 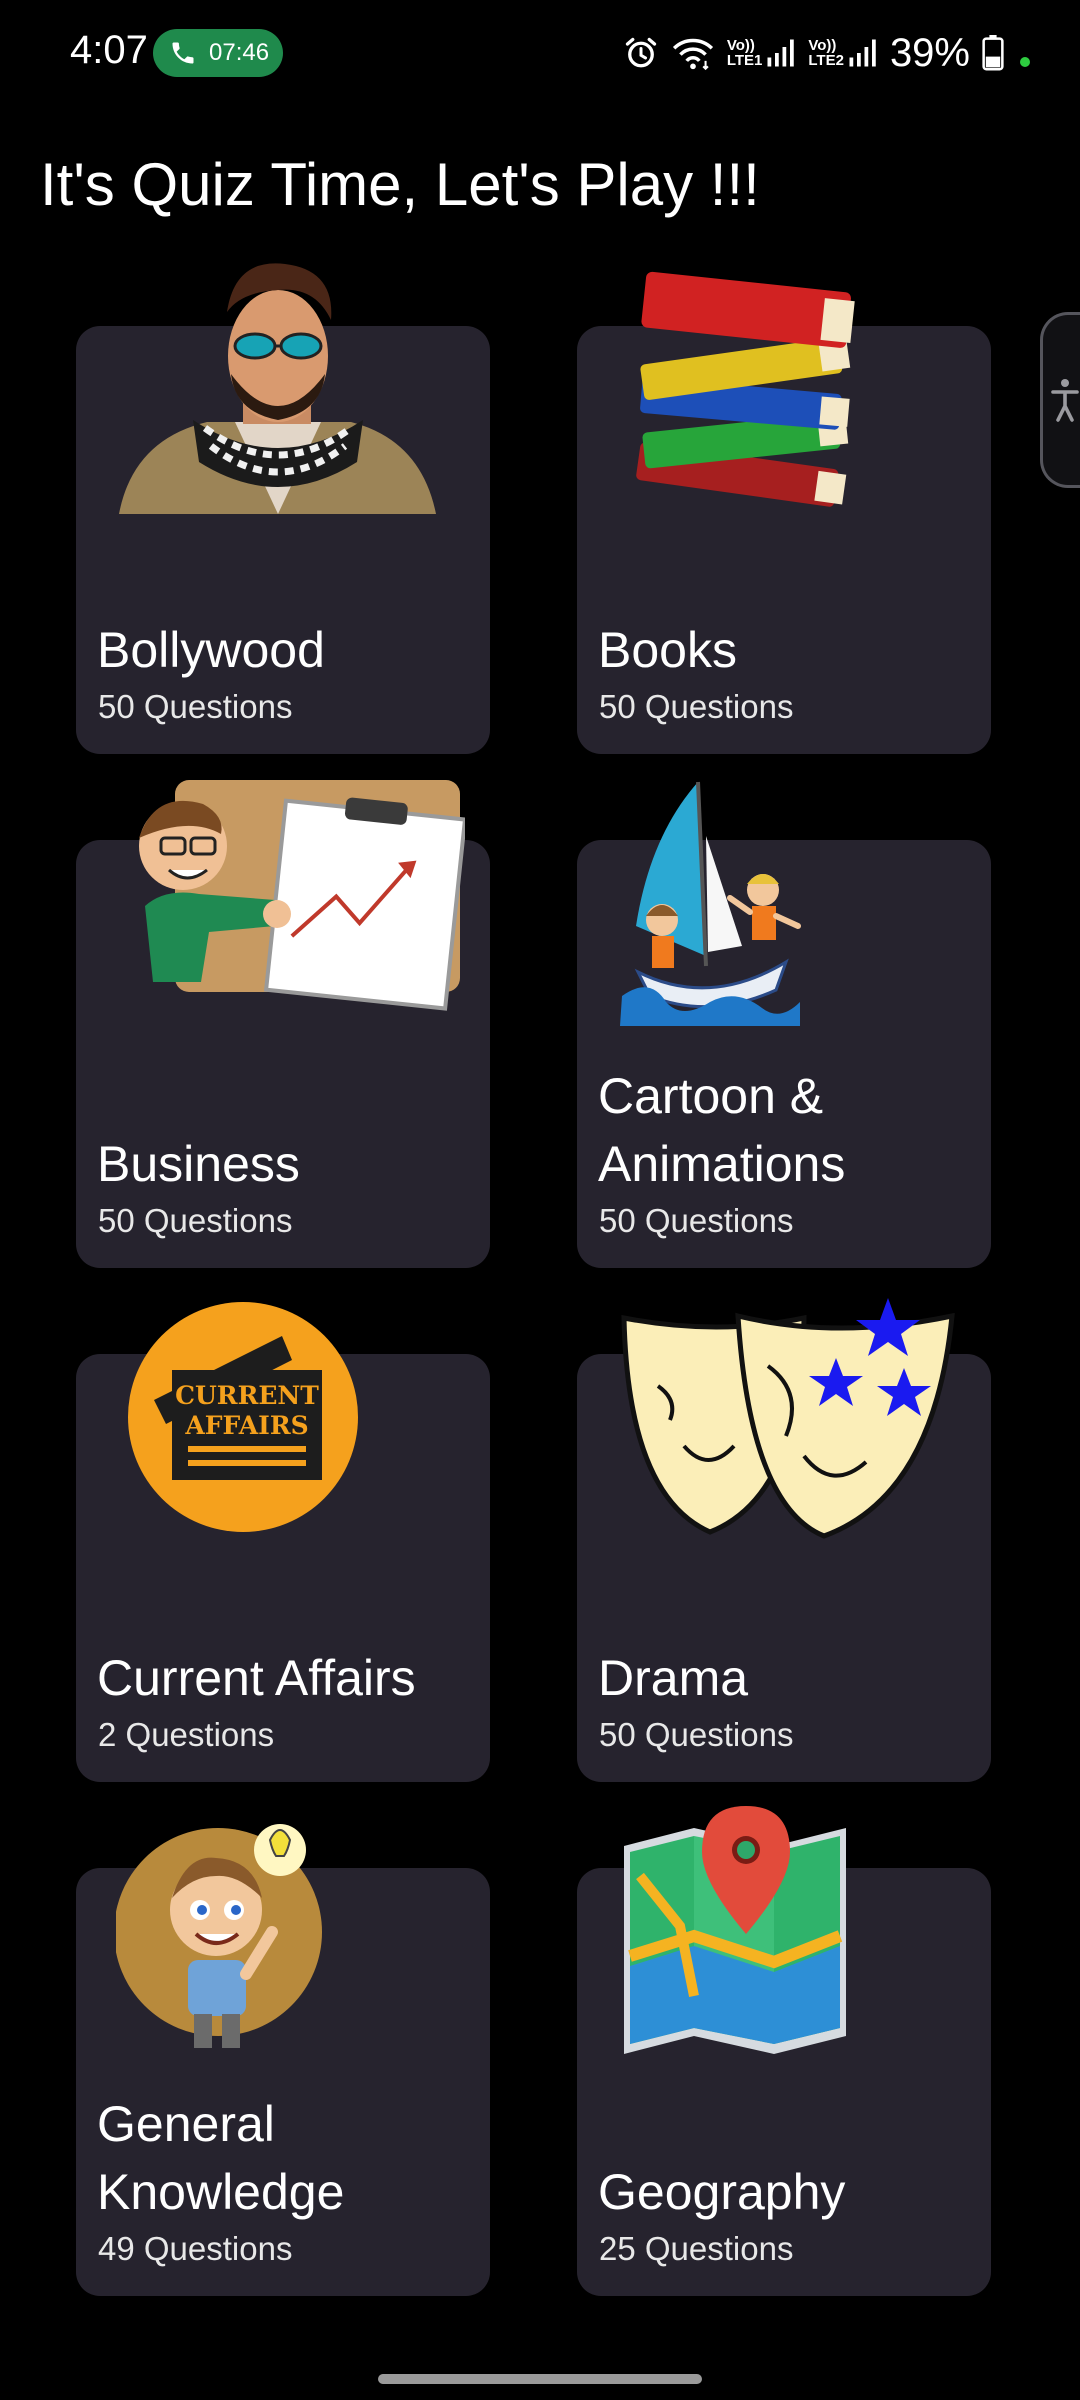 What do you see at coordinates (256, 1678) in the screenshot?
I see `category-title: Current Affairs` at bounding box center [256, 1678].